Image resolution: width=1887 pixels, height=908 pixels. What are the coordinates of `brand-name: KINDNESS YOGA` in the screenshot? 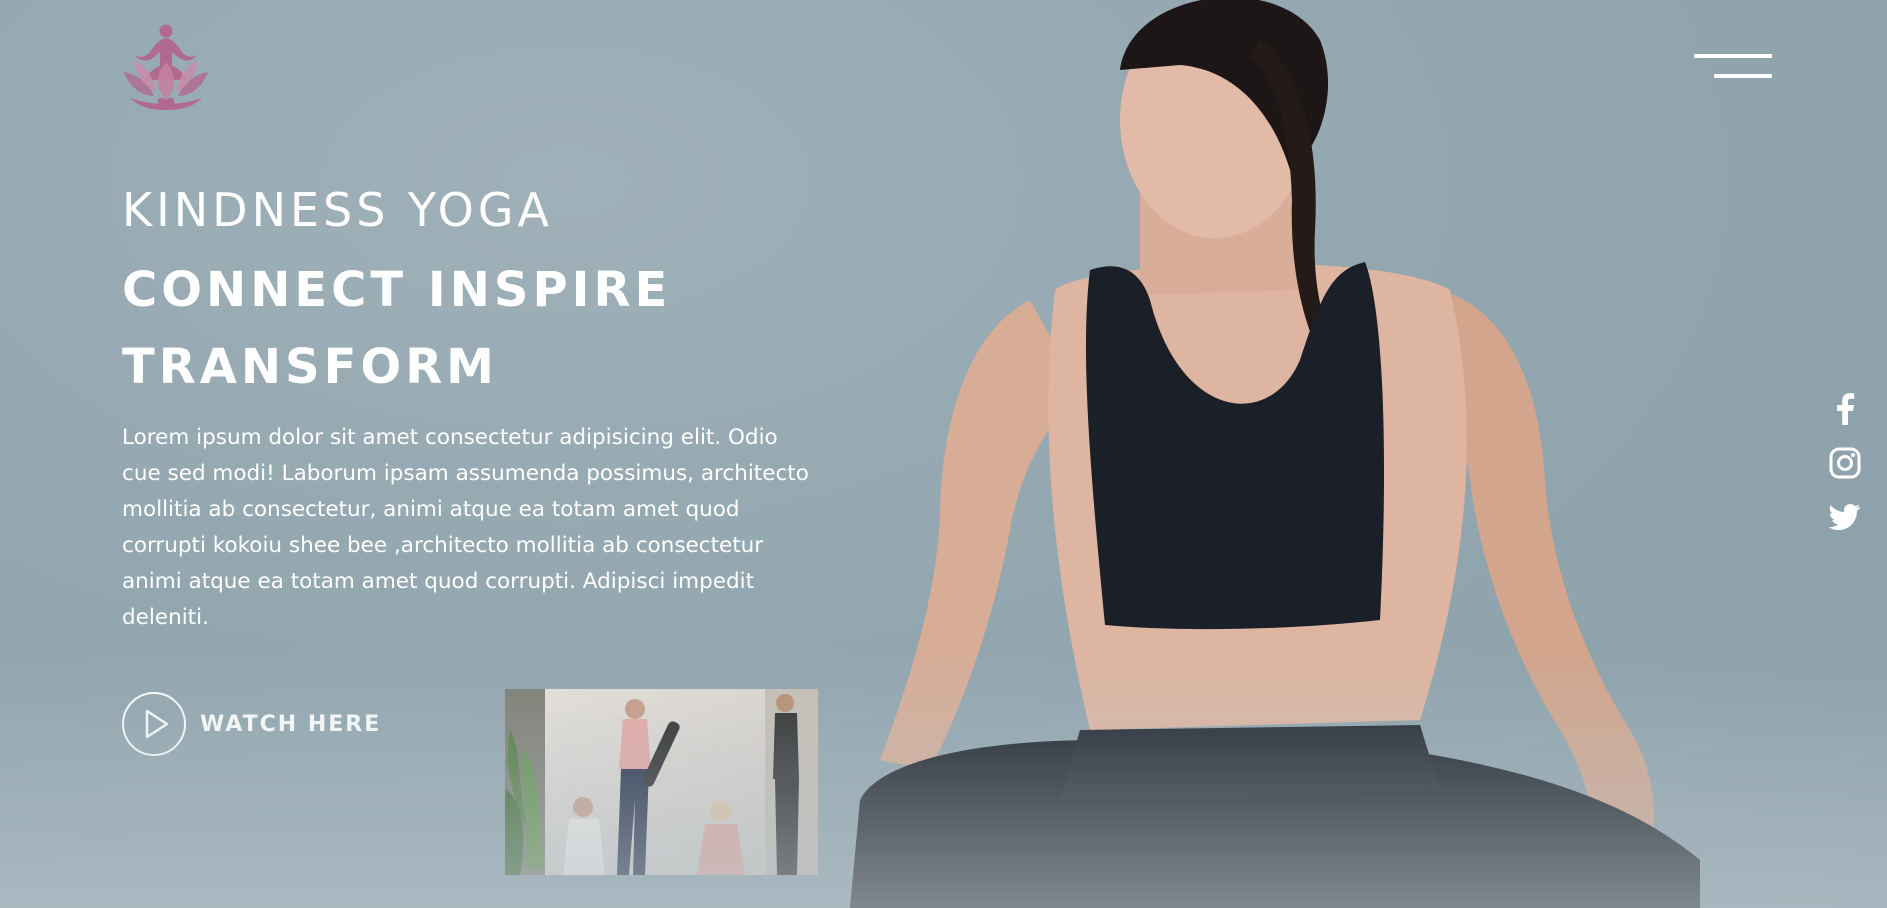 It's located at (337, 210).